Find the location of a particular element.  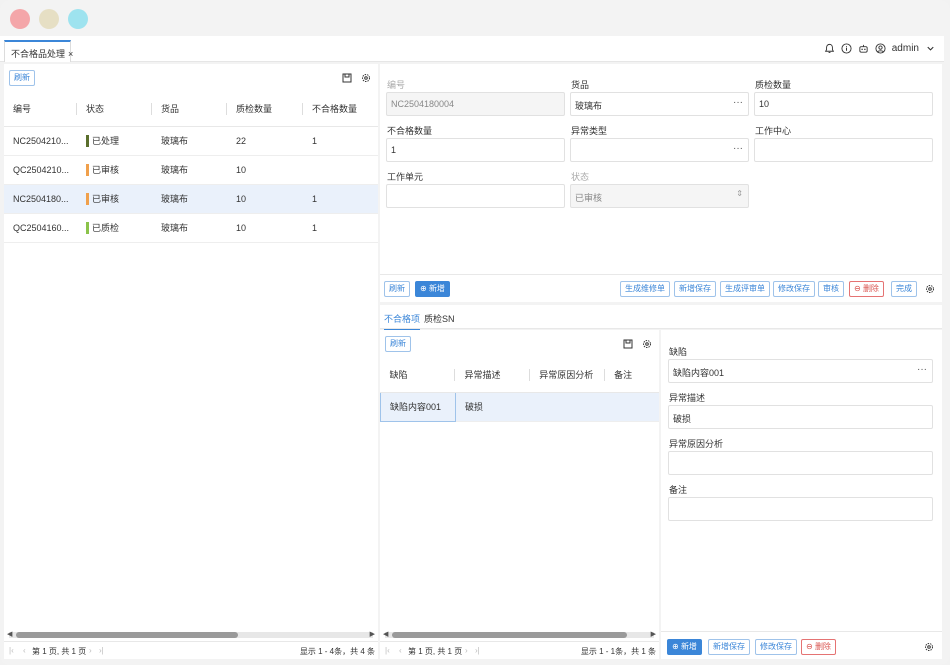

col-item: 货品 is located at coordinates (189, 109).